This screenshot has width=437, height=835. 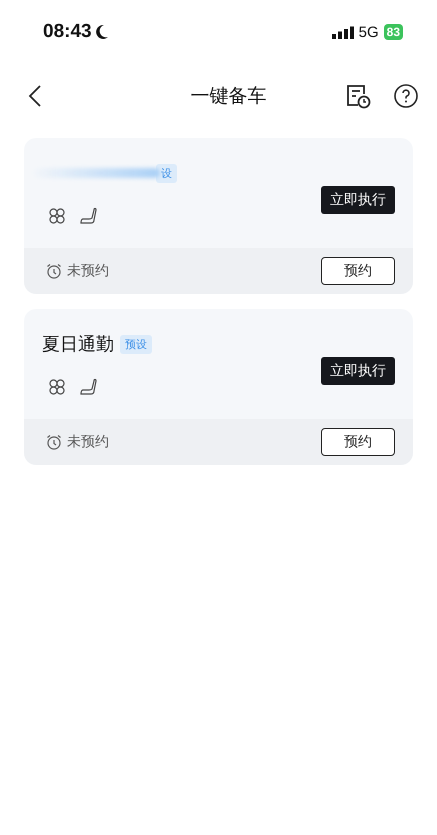 I want to click on signal-icon, so click(x=343, y=32).